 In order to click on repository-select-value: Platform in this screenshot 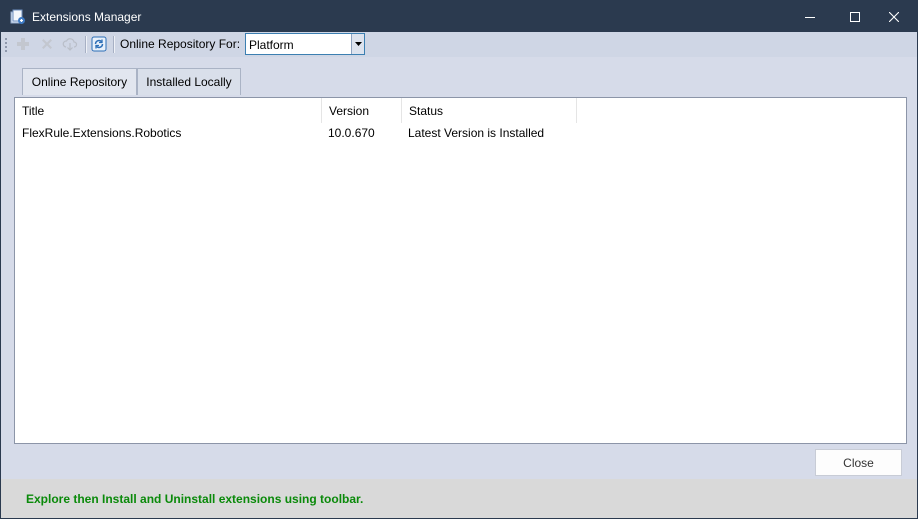, I will do `click(271, 45)`.